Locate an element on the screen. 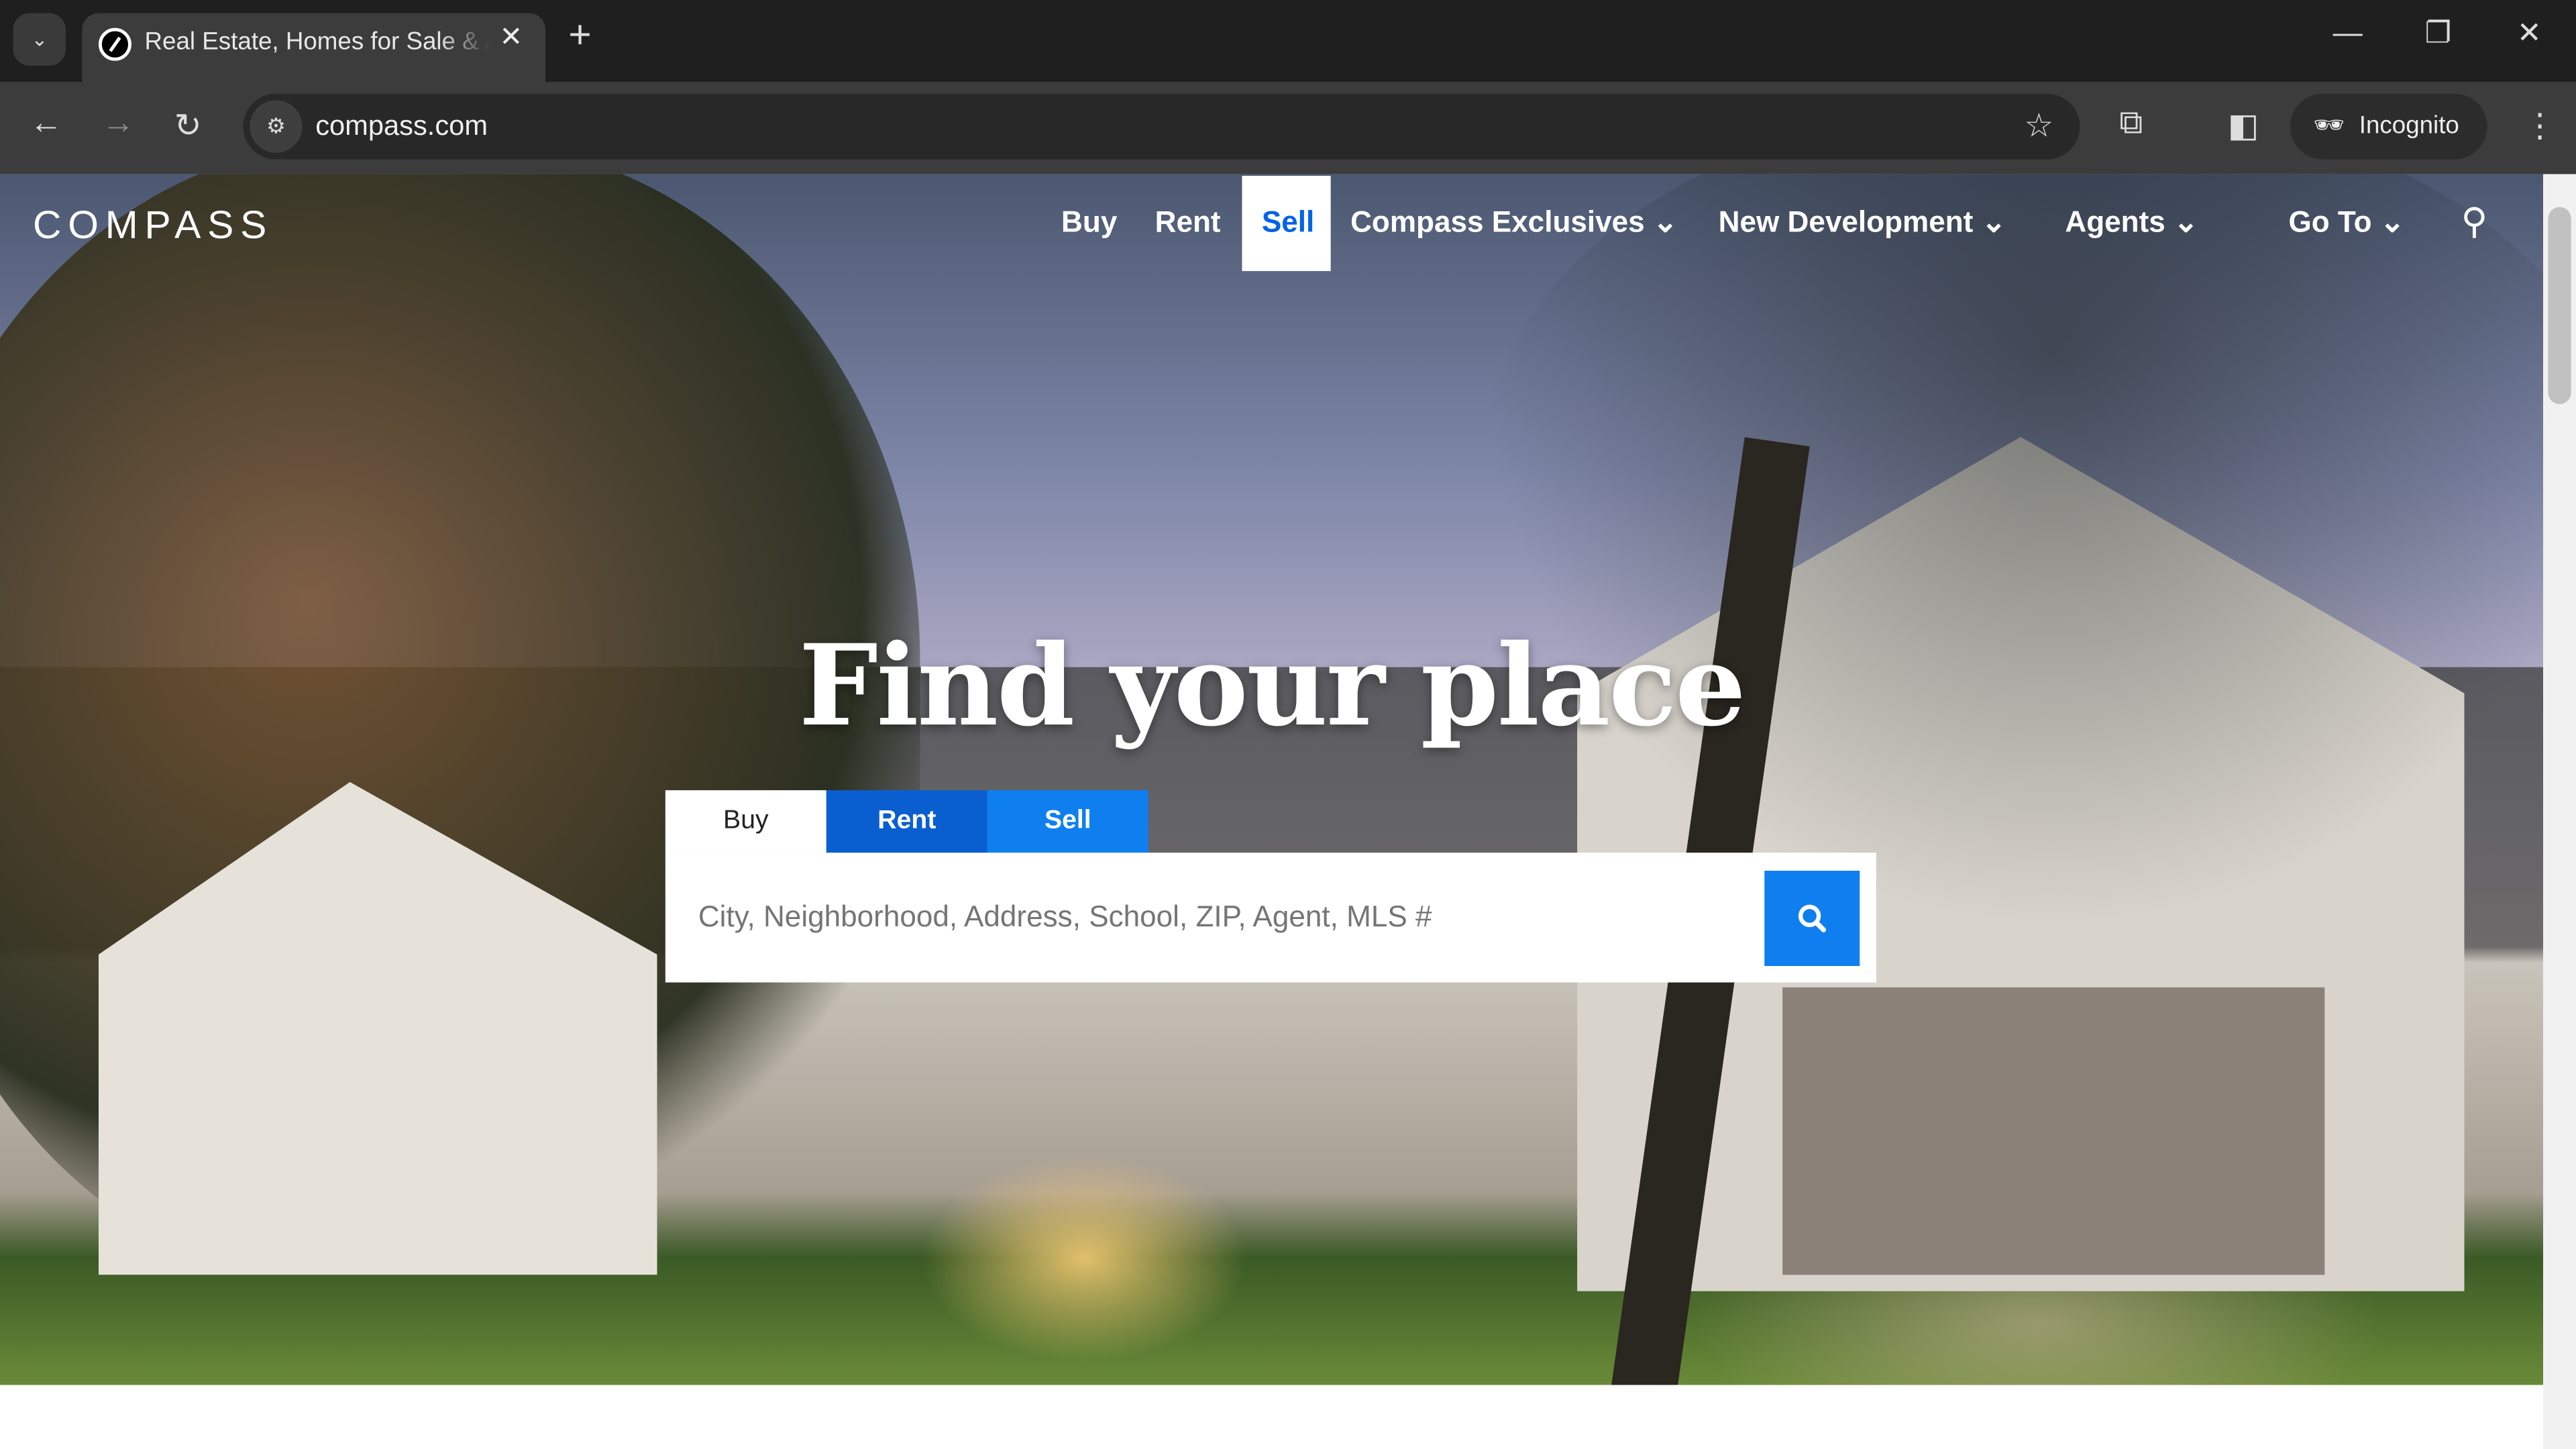  nav-sell: Sell is located at coordinates (1286, 224).